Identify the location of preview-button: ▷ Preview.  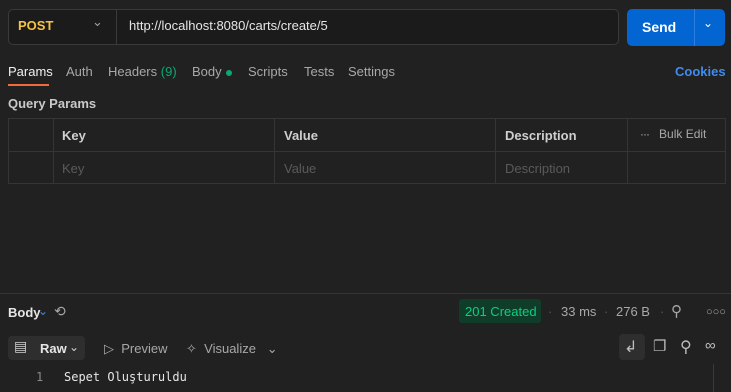
(135, 349).